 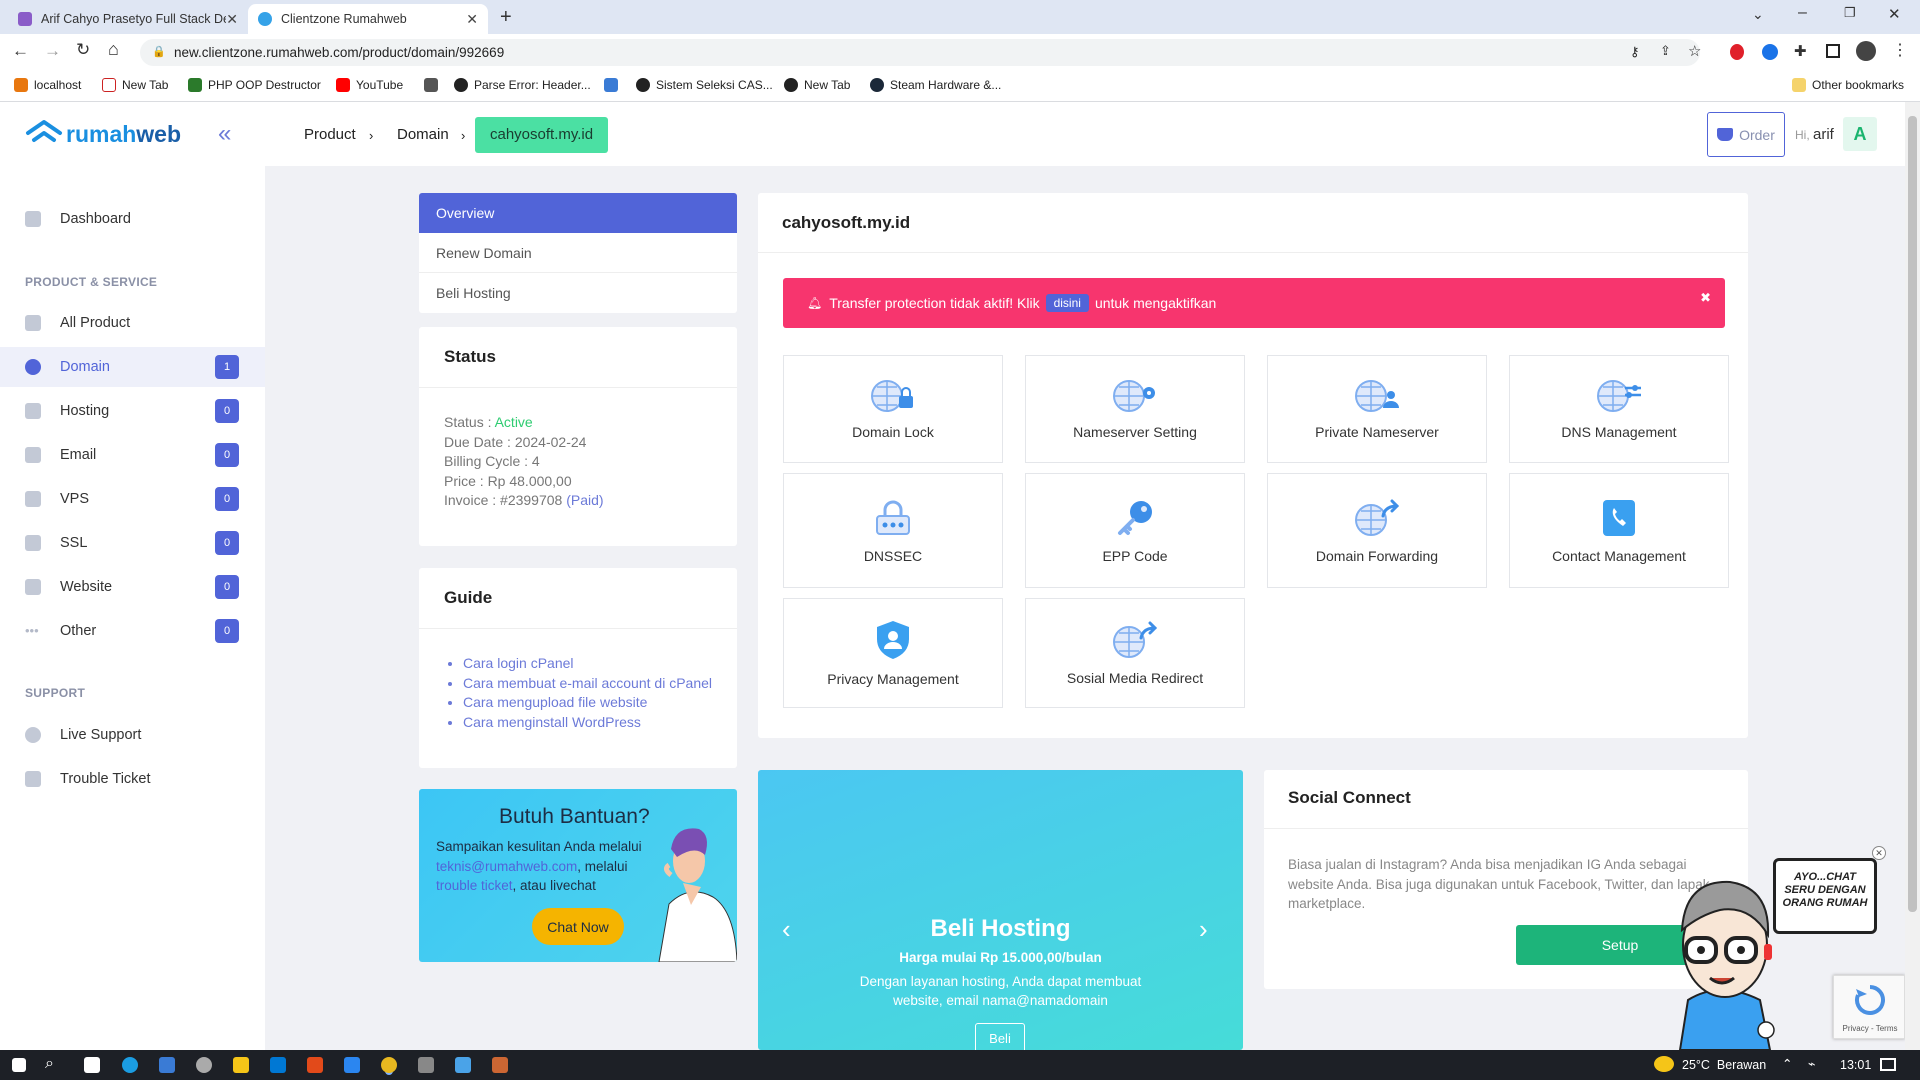 What do you see at coordinates (578, 926) in the screenshot?
I see `chat-now-button: Chat Now` at bounding box center [578, 926].